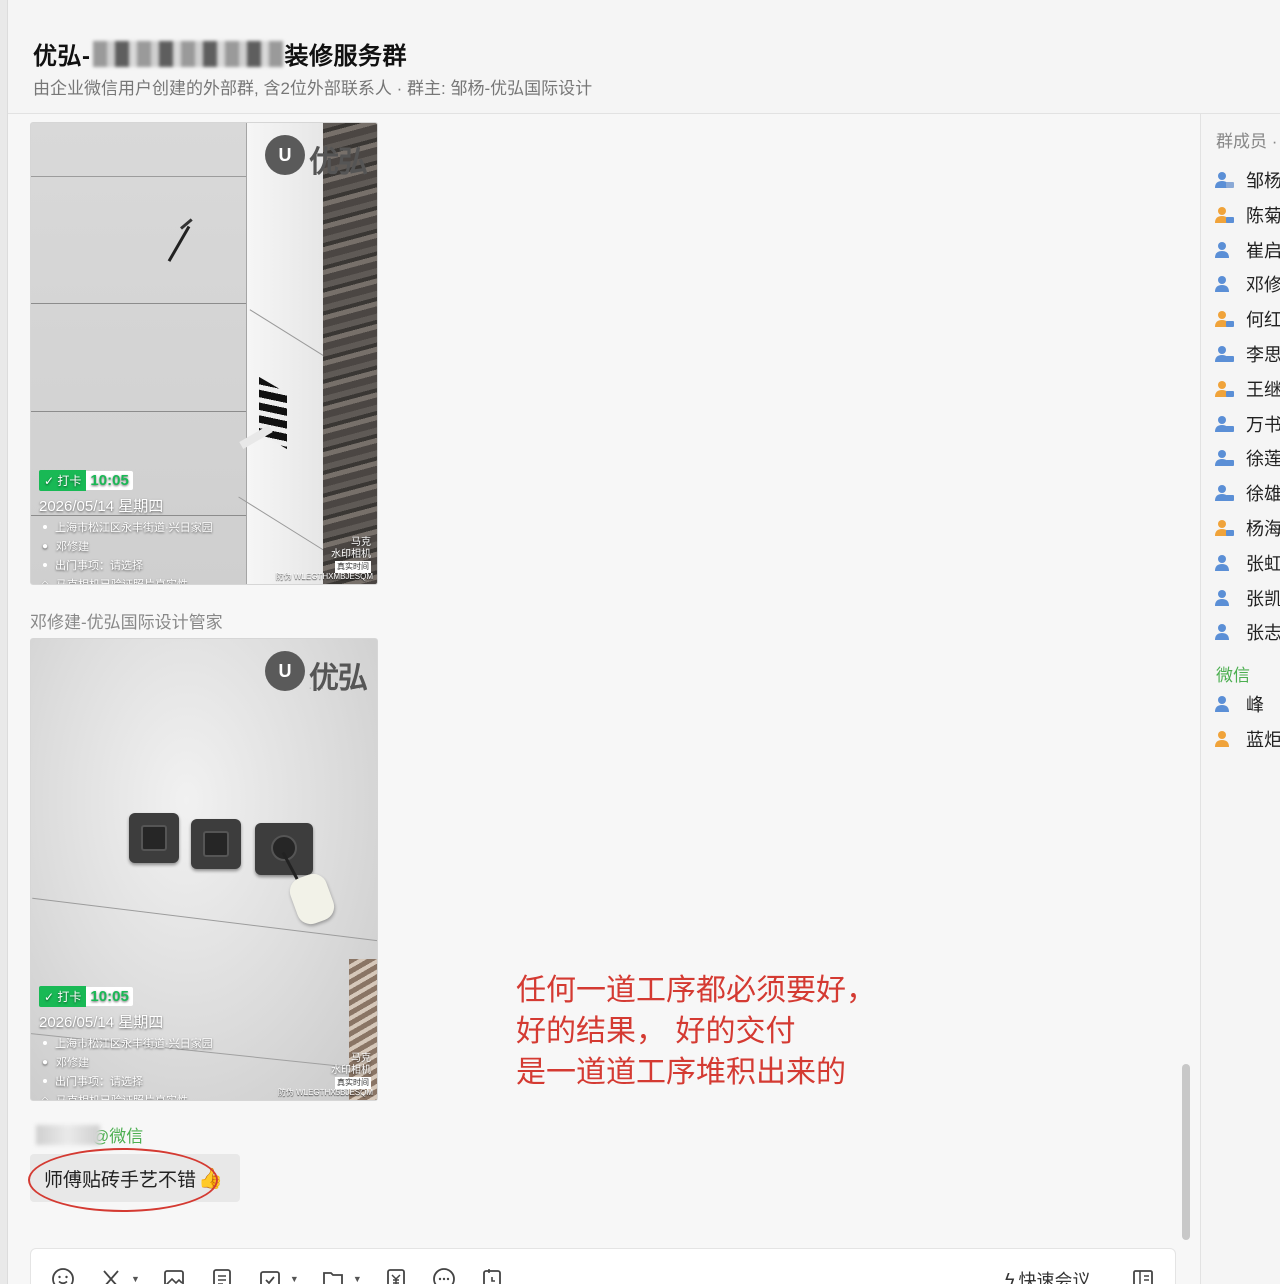  I want to click on member-item: 王继, so click(1247, 389).